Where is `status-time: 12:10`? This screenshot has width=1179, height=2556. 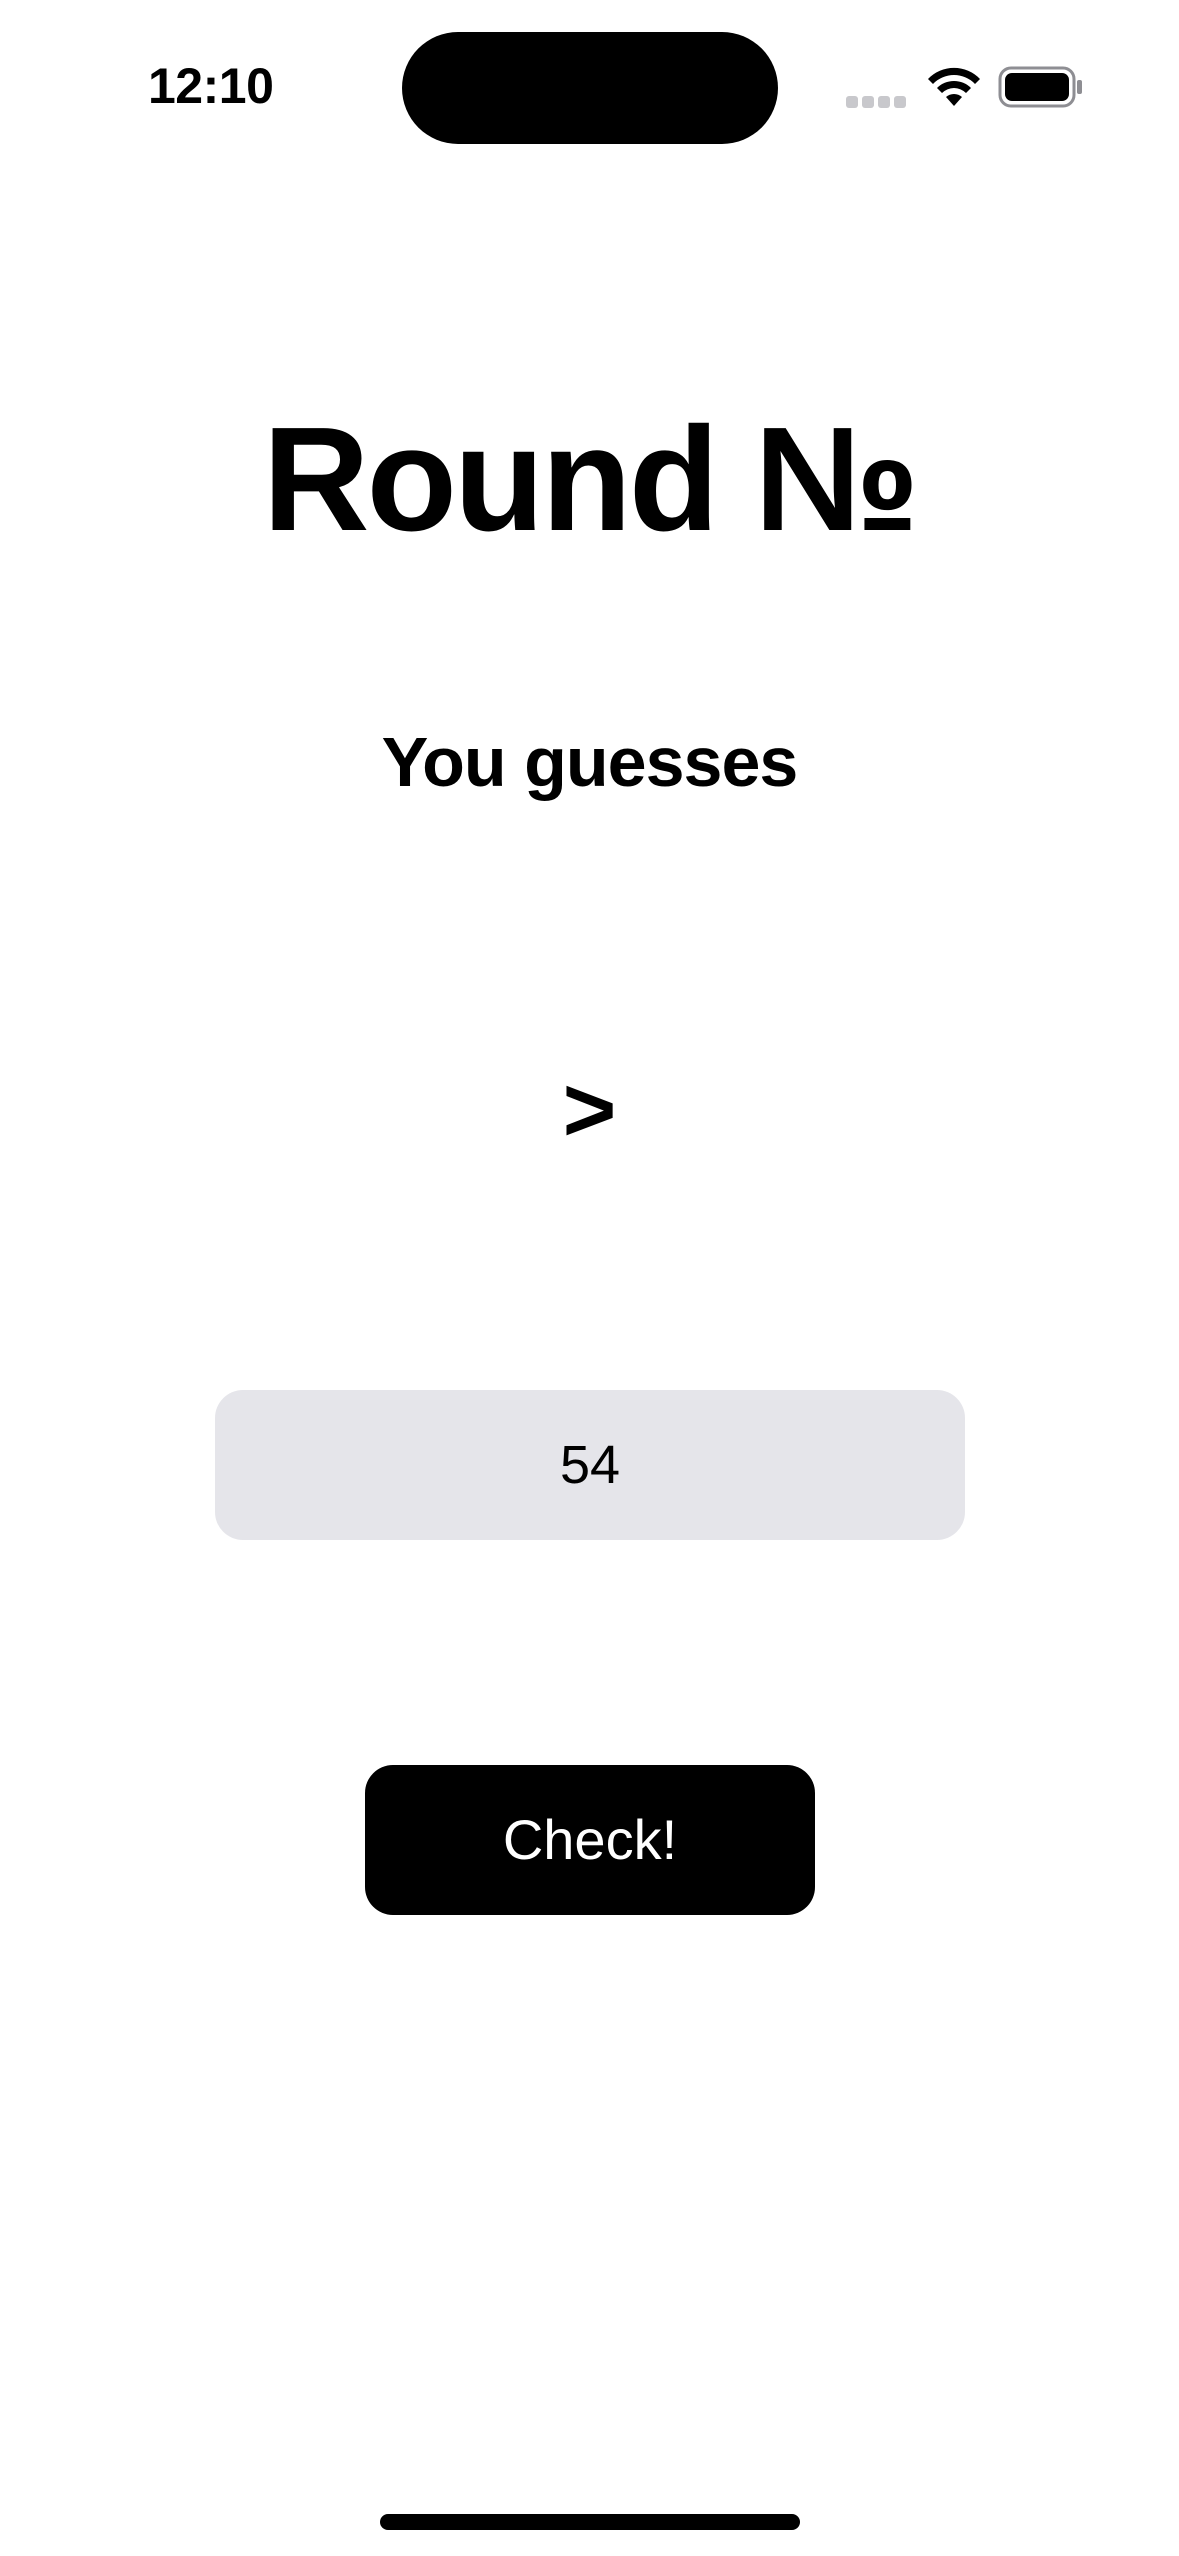
status-time: 12:10 is located at coordinates (211, 86).